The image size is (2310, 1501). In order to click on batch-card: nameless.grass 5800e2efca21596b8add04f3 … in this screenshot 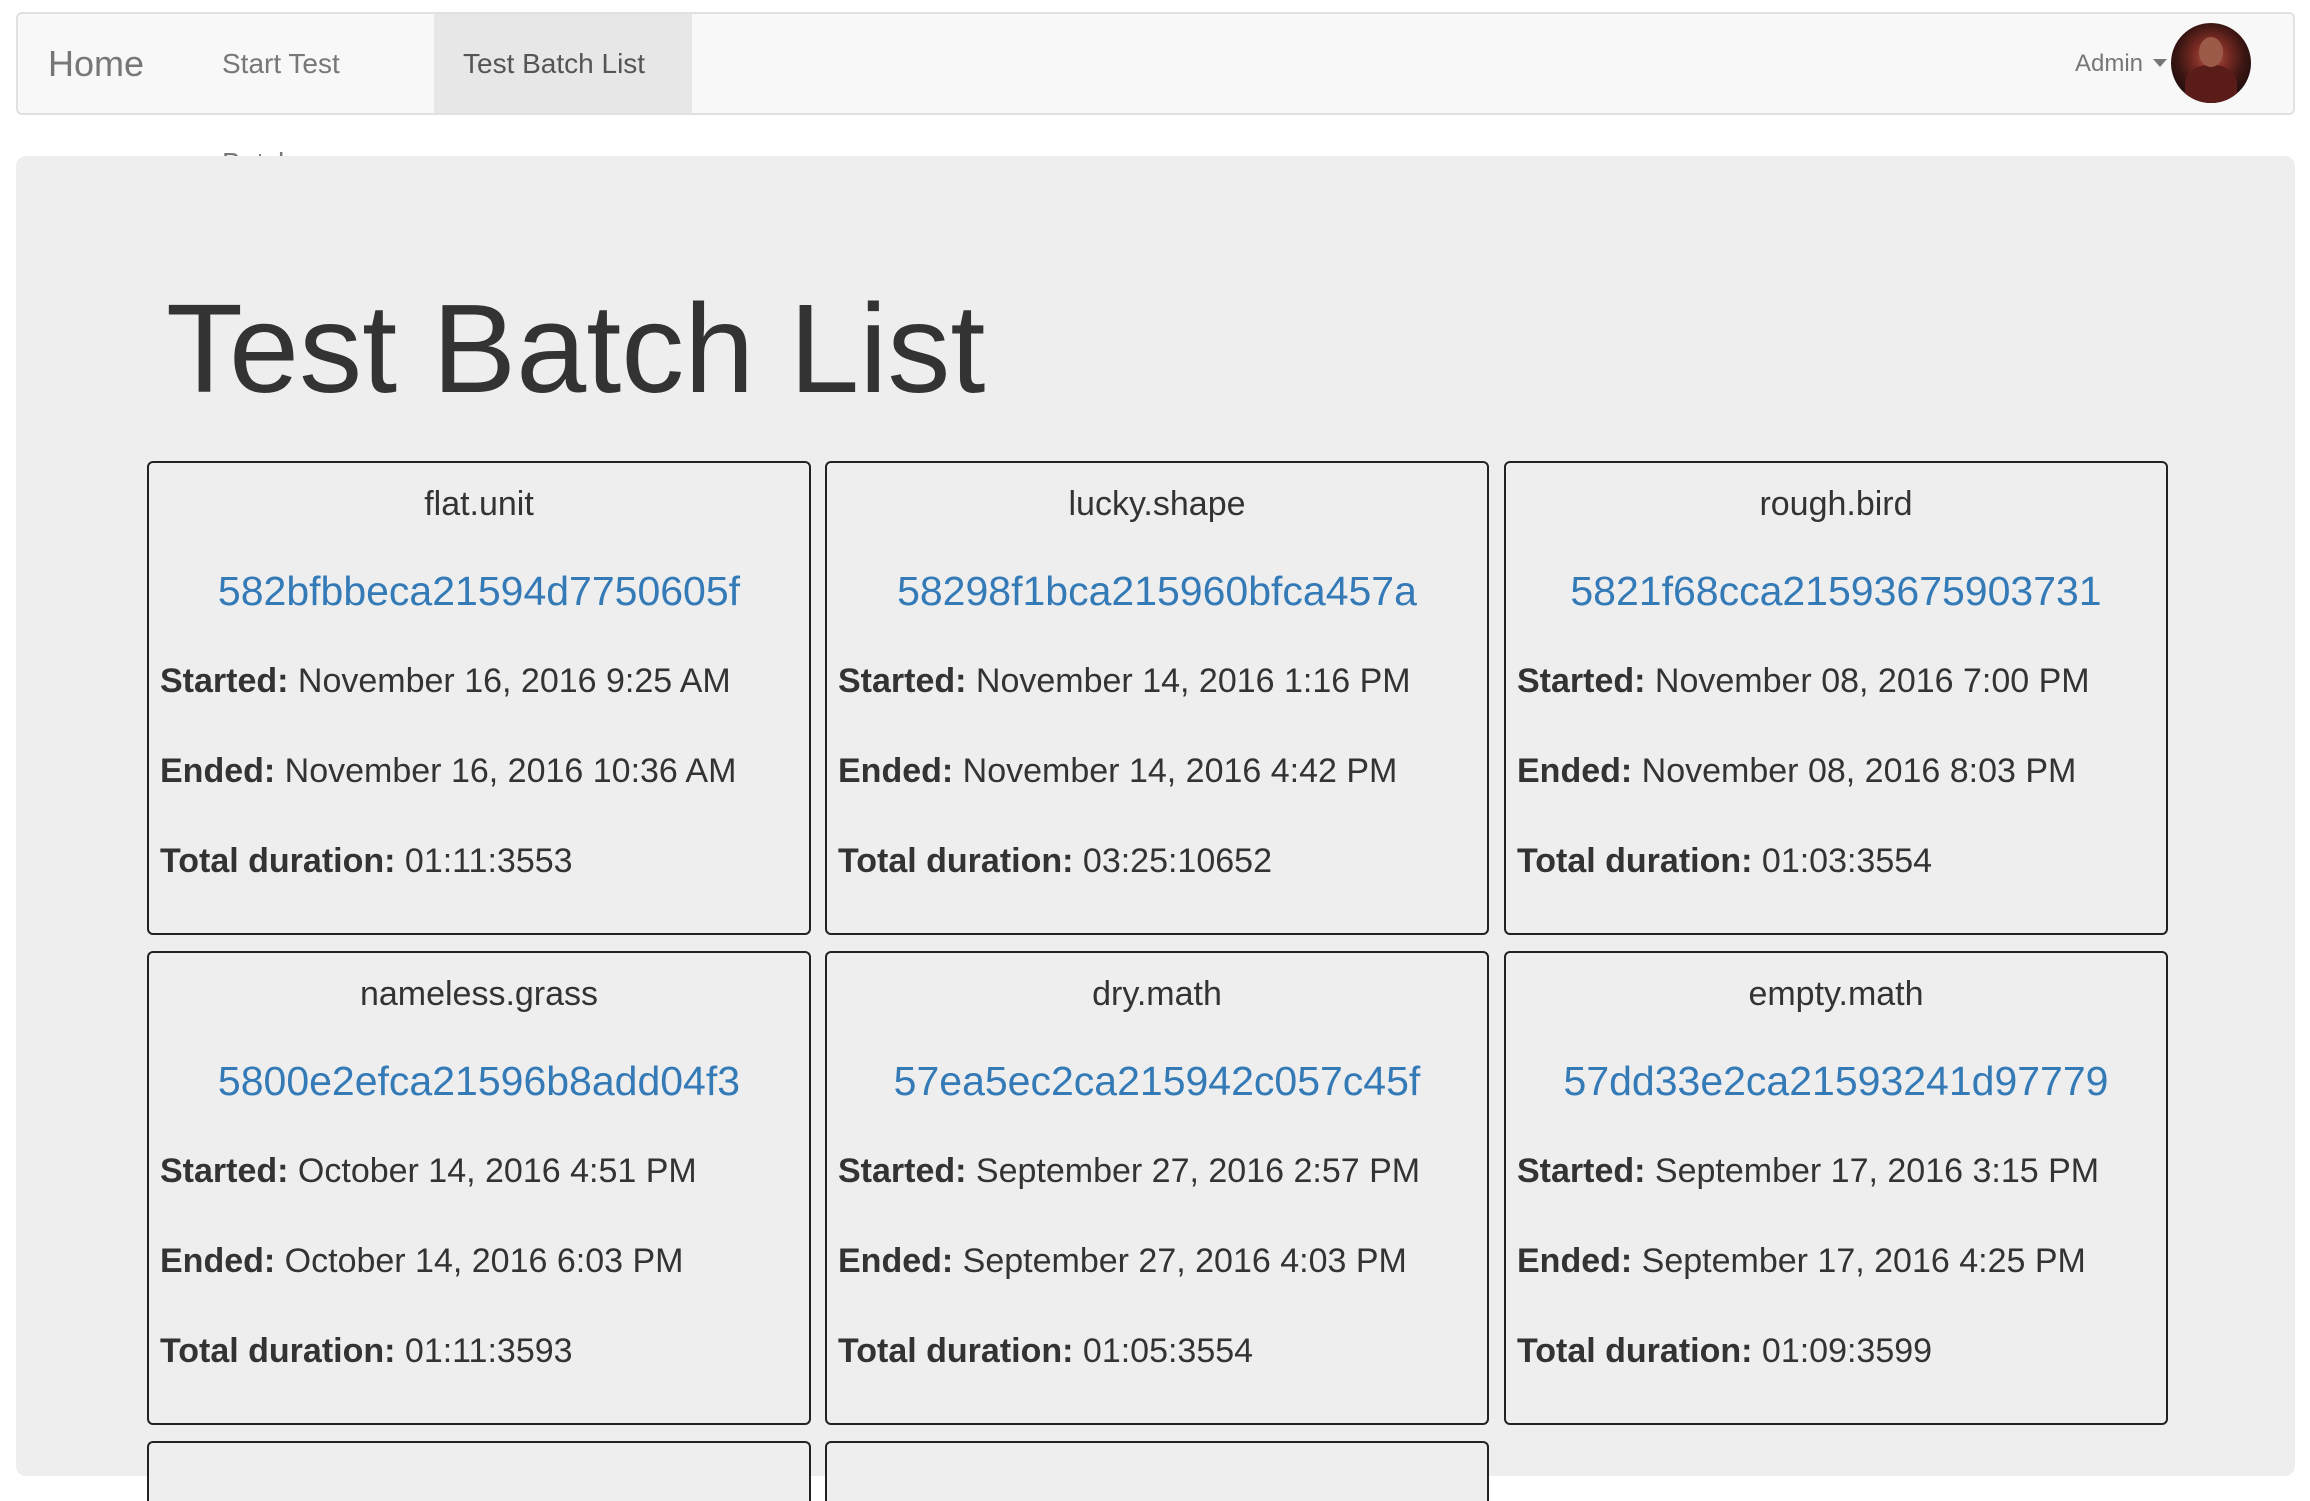, I will do `click(479, 1188)`.